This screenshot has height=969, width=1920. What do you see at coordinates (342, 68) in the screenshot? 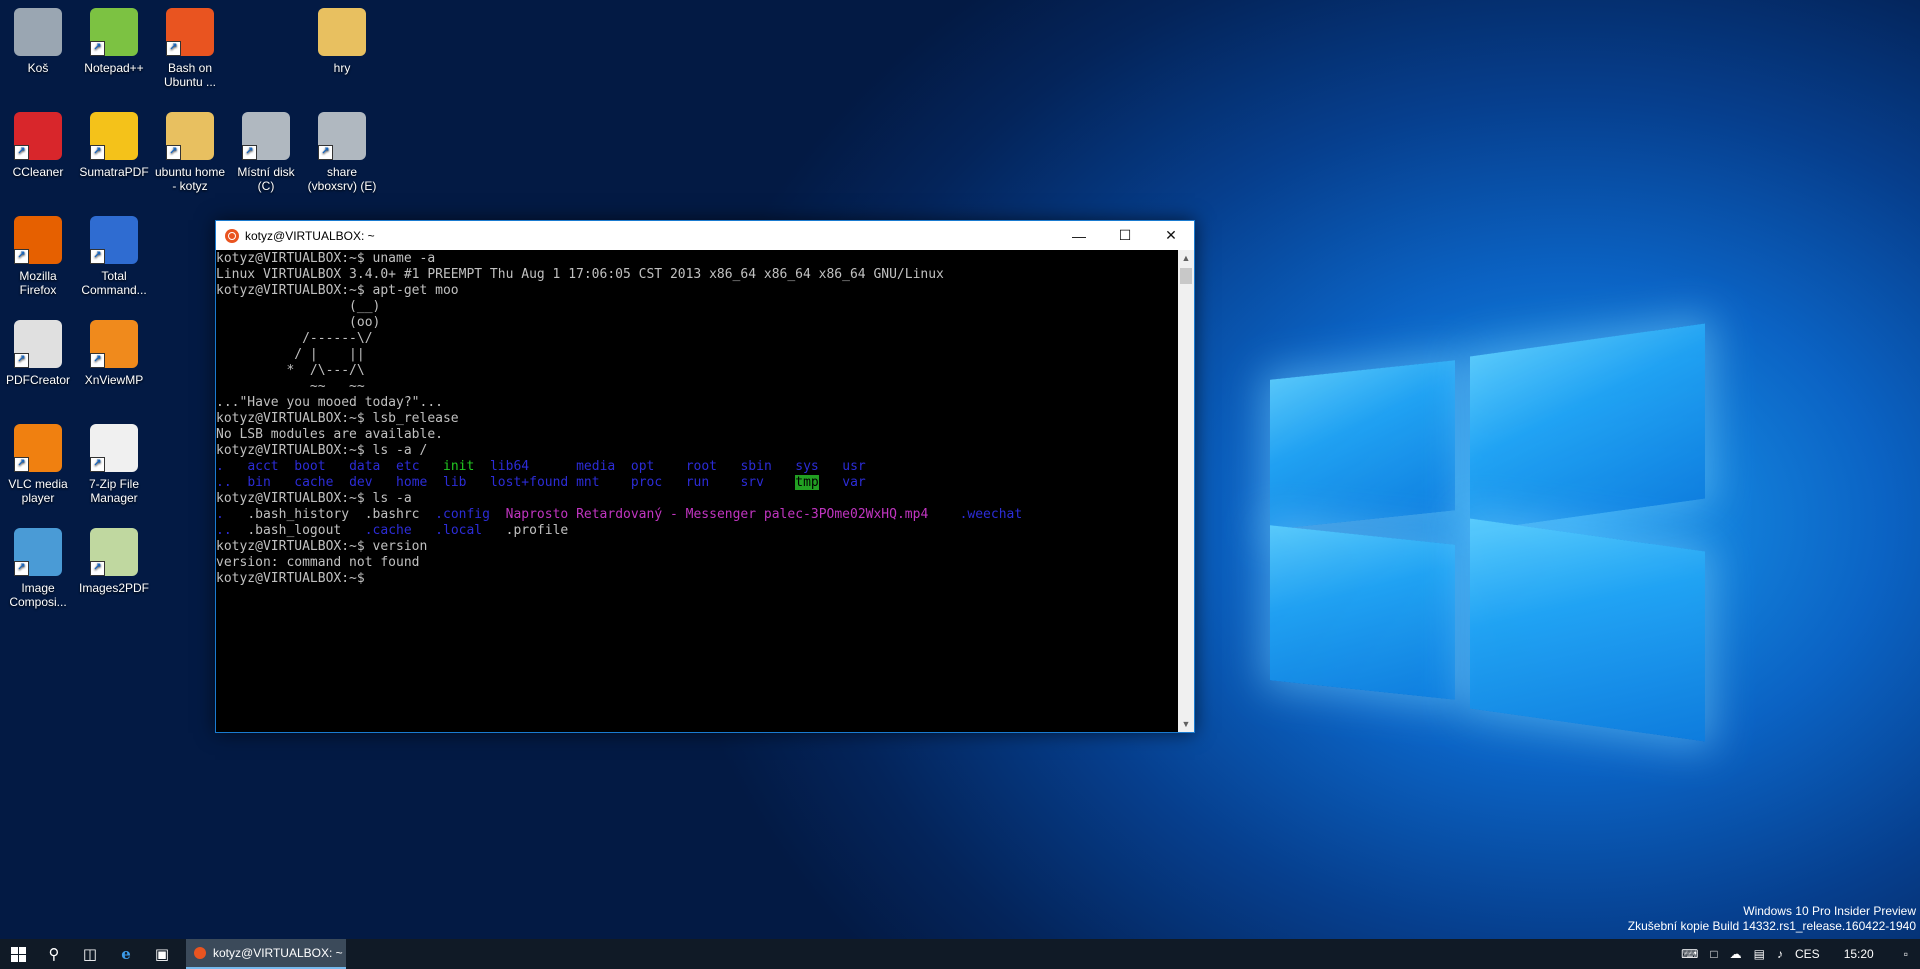
I see `desktop-icon-label: hry` at bounding box center [342, 68].